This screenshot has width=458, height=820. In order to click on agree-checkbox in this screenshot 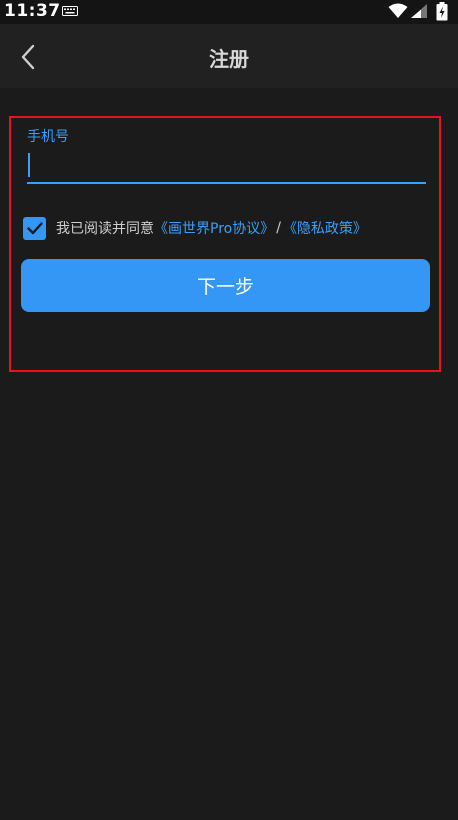, I will do `click(34, 228)`.